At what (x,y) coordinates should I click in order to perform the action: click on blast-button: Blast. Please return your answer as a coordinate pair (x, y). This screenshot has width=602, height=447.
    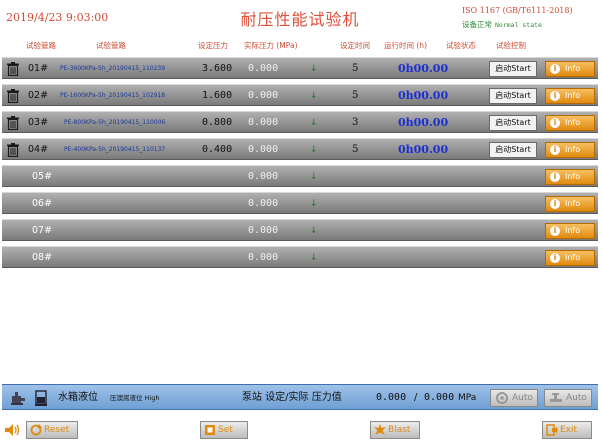
    Looking at the image, I should click on (395, 430).